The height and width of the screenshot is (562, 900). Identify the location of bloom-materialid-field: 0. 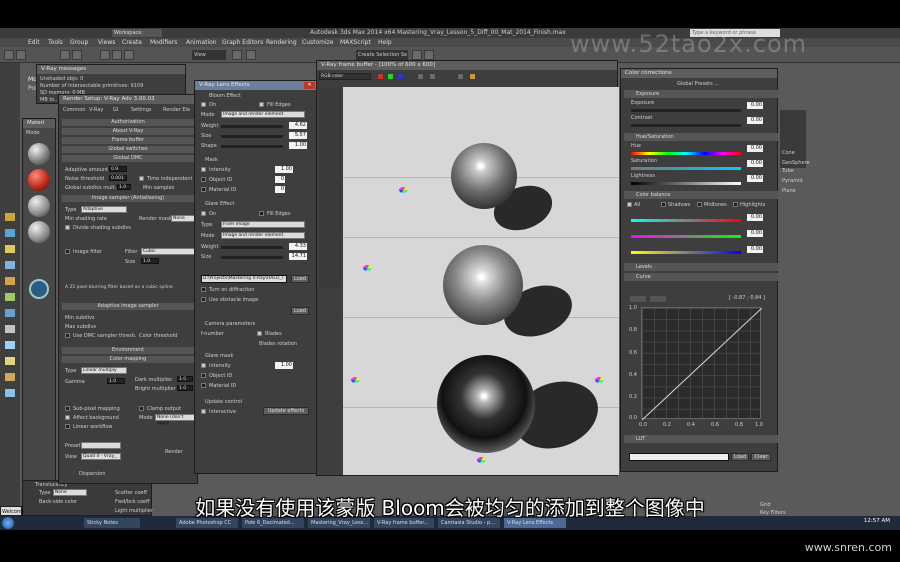
(280, 189).